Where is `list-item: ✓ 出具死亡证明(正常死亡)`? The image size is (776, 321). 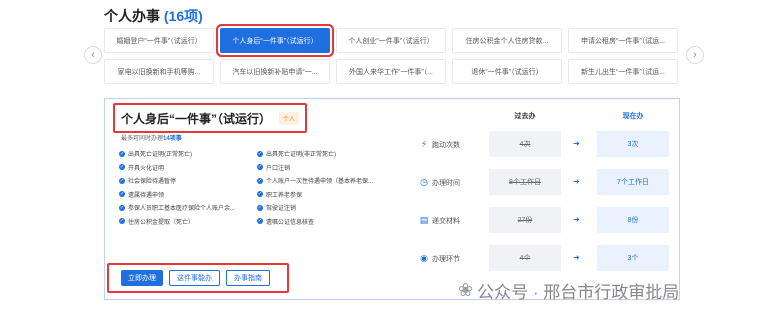
list-item: ✓ 出具死亡证明(正常死亡) is located at coordinates (155, 154).